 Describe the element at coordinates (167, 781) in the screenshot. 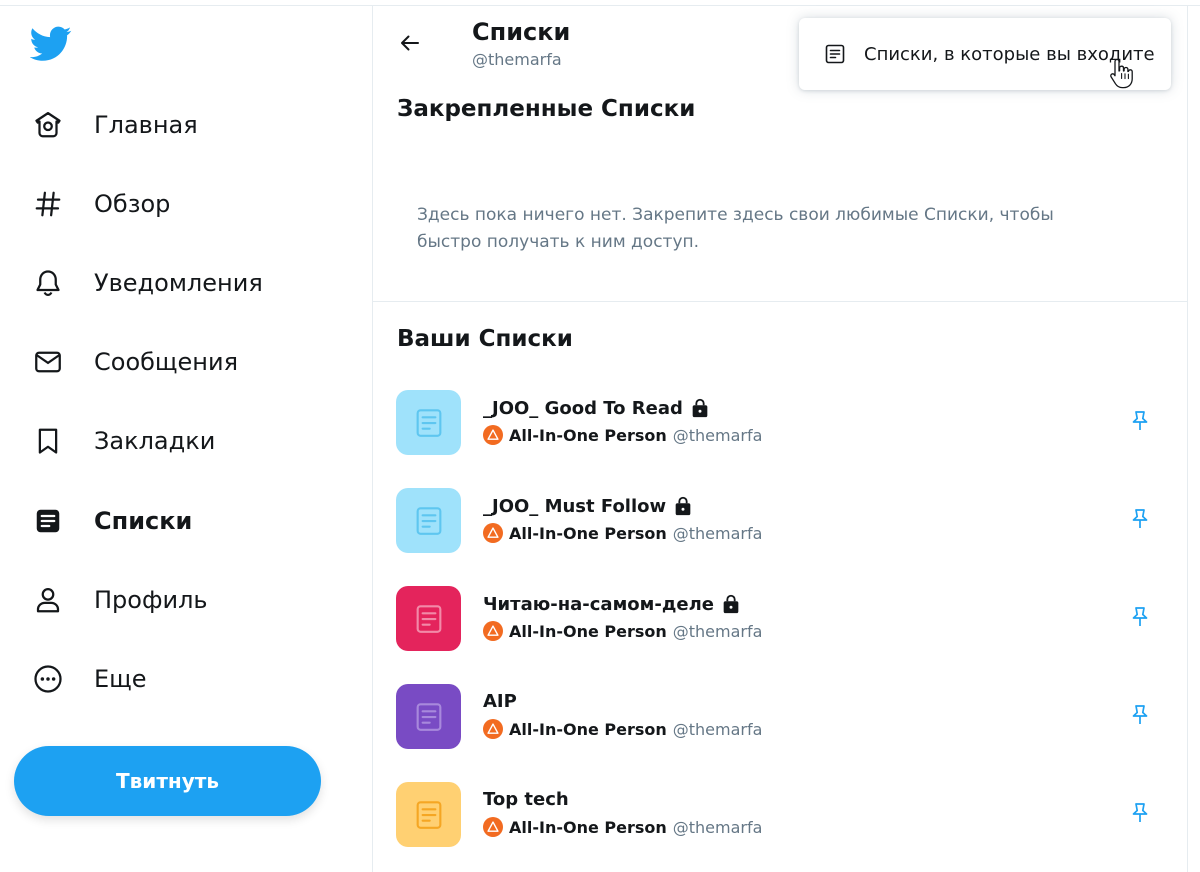

I see `tweet-button: Твитнуть` at that location.